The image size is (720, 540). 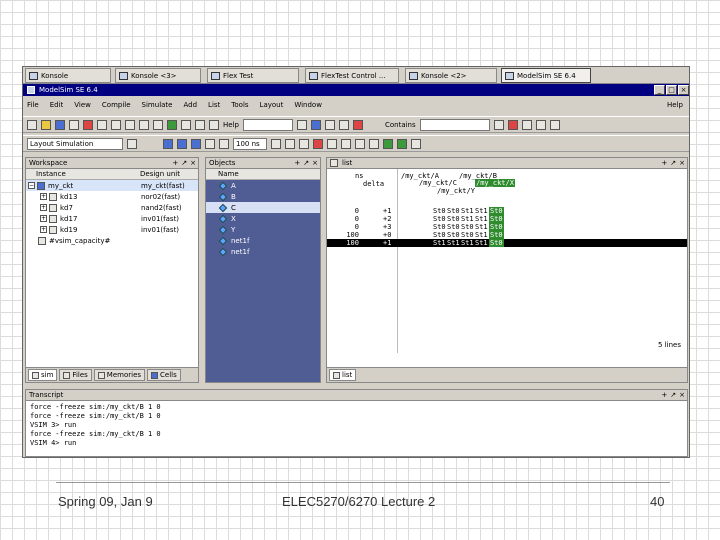 I want to click on paste-icon, so click(x=116, y=124).